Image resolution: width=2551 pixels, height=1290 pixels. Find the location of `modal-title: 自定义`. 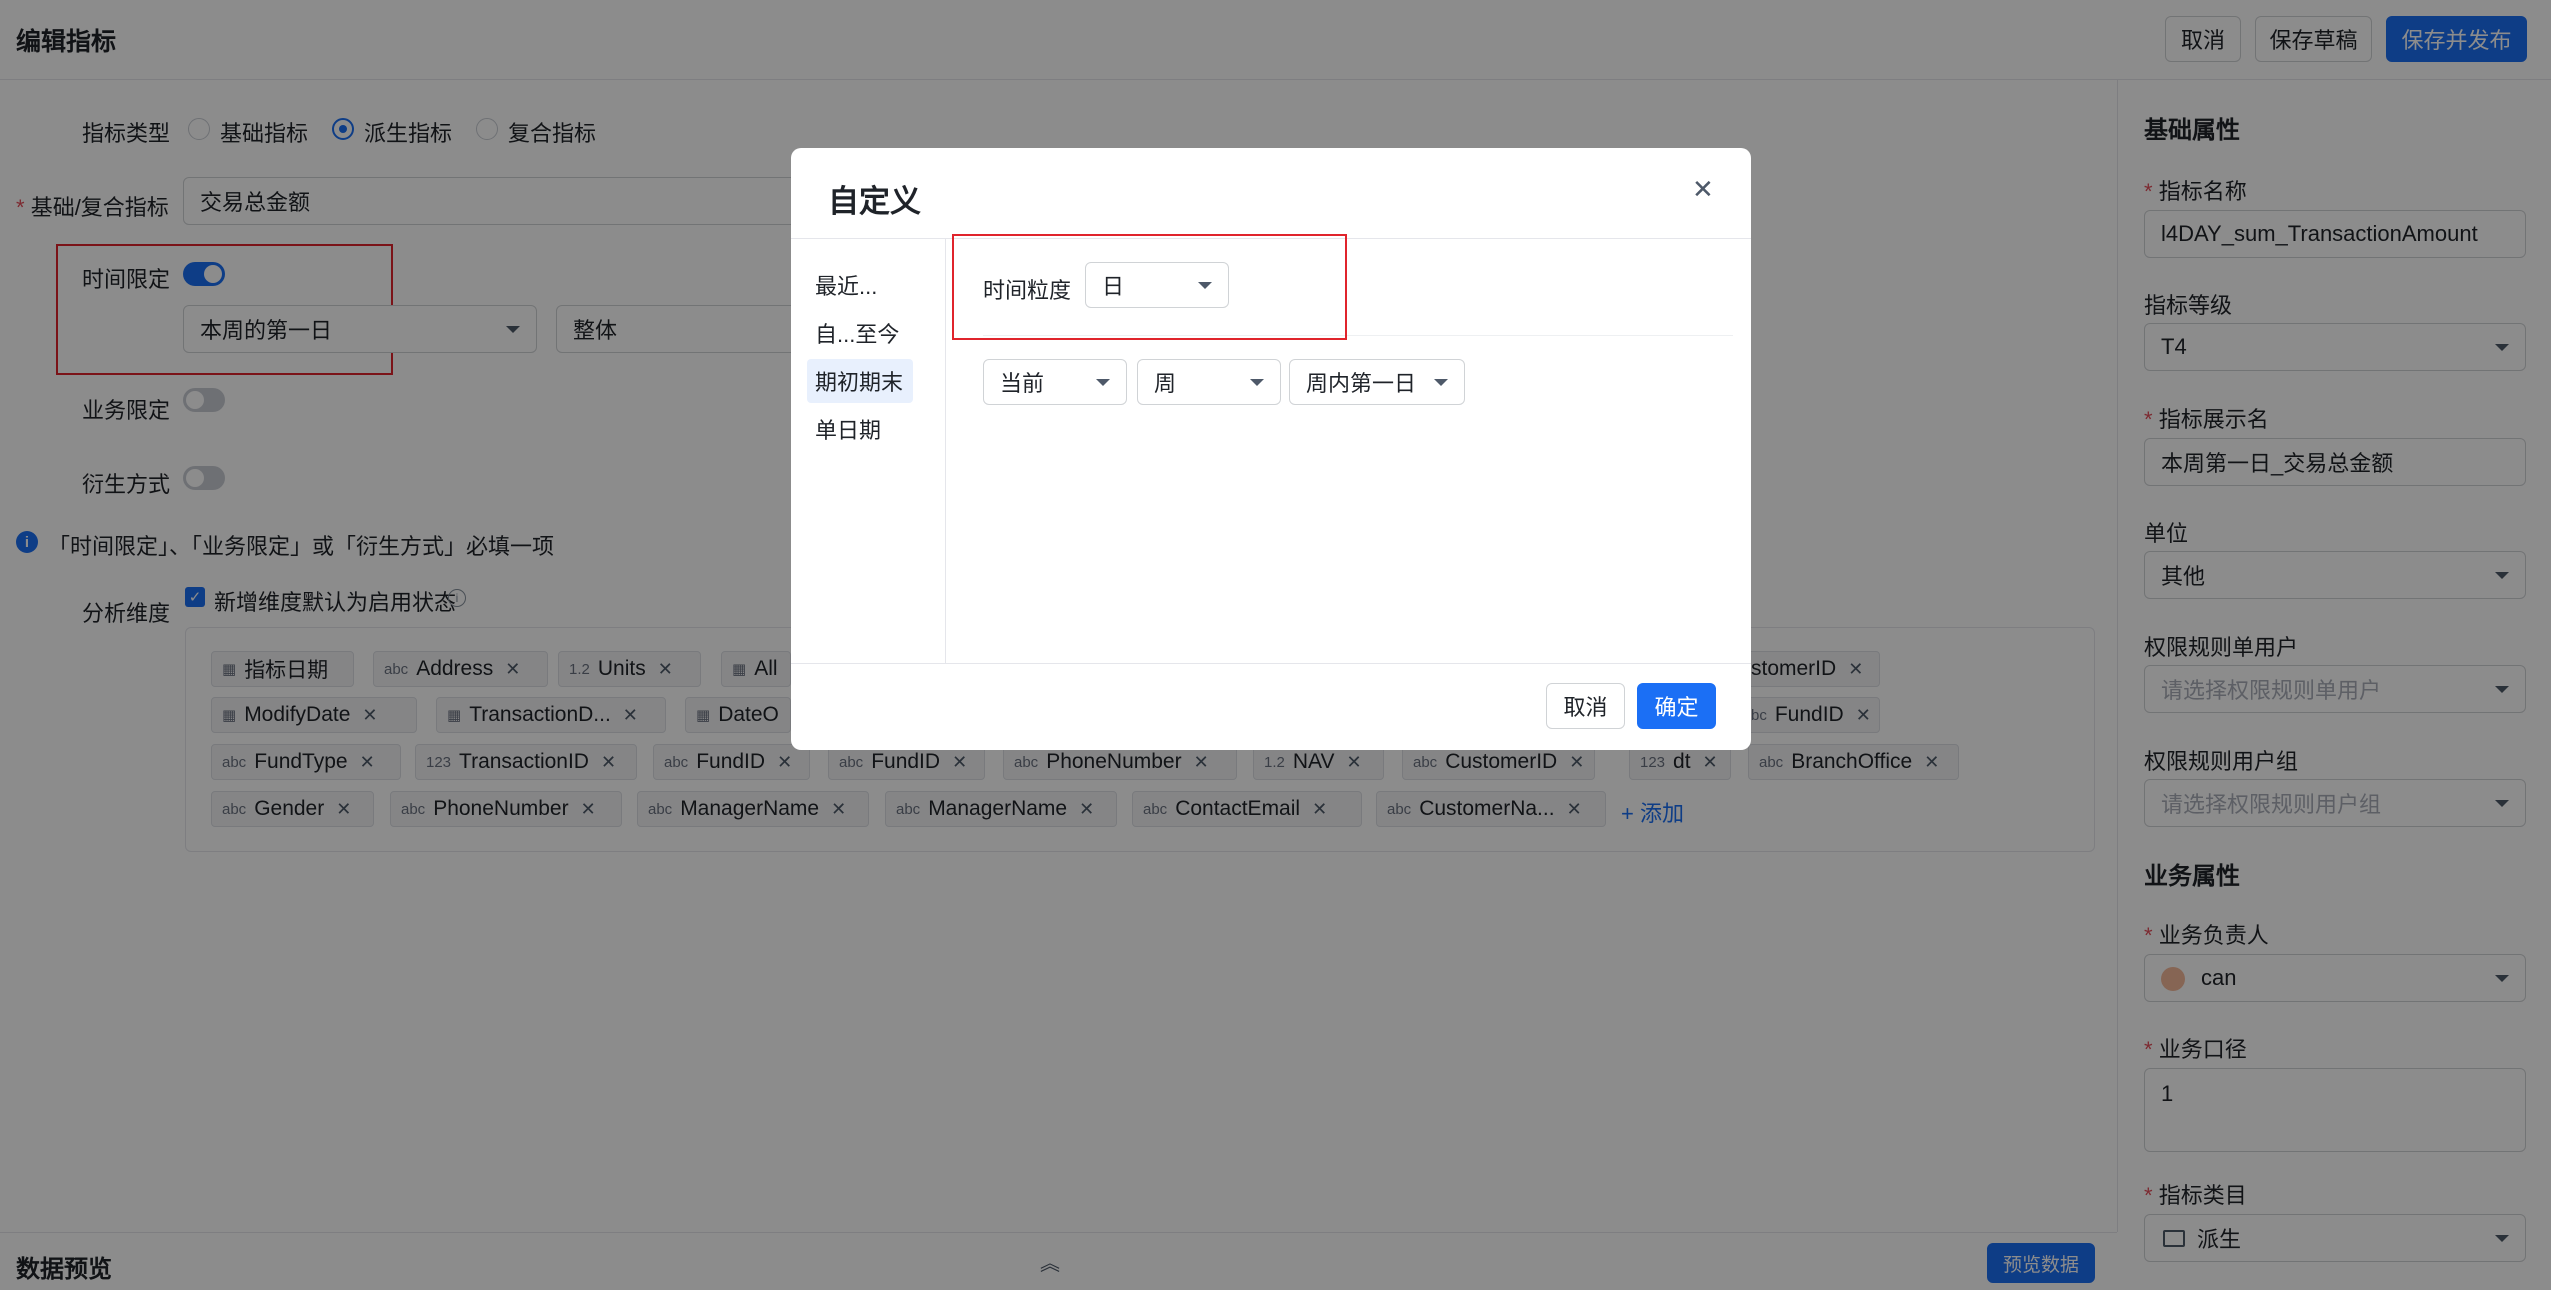

modal-title: 自定义 is located at coordinates (874, 201).